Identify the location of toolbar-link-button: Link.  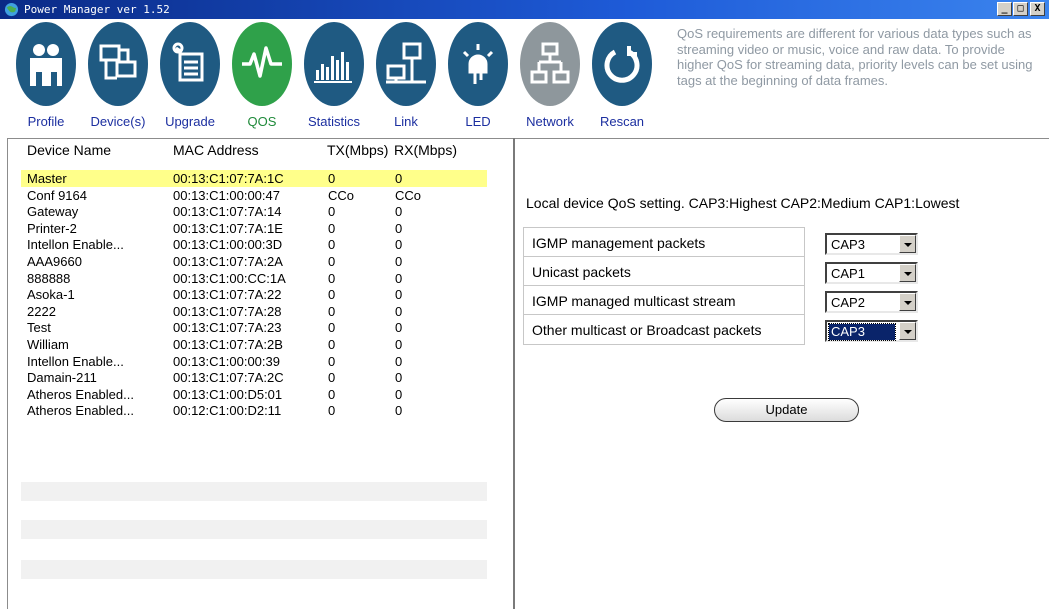
(406, 78).